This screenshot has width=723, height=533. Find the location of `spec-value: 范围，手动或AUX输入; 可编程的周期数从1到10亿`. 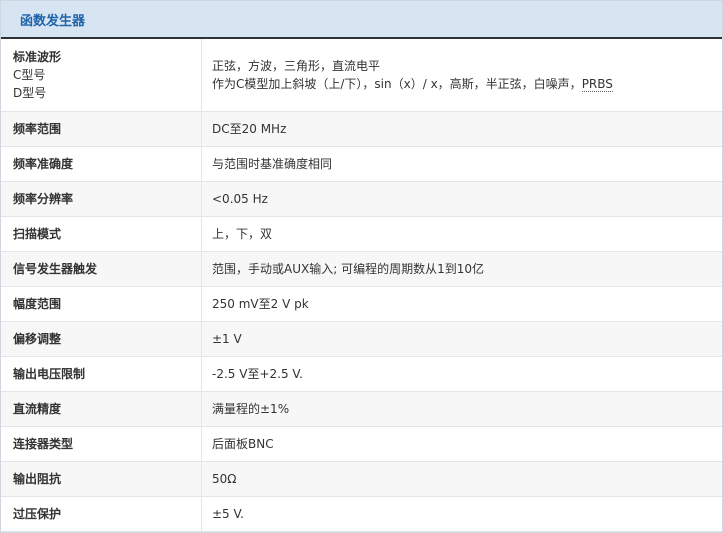

spec-value: 范围，手动或AUX输入; 可编程的周期数从1到10亿 is located at coordinates (461, 269).